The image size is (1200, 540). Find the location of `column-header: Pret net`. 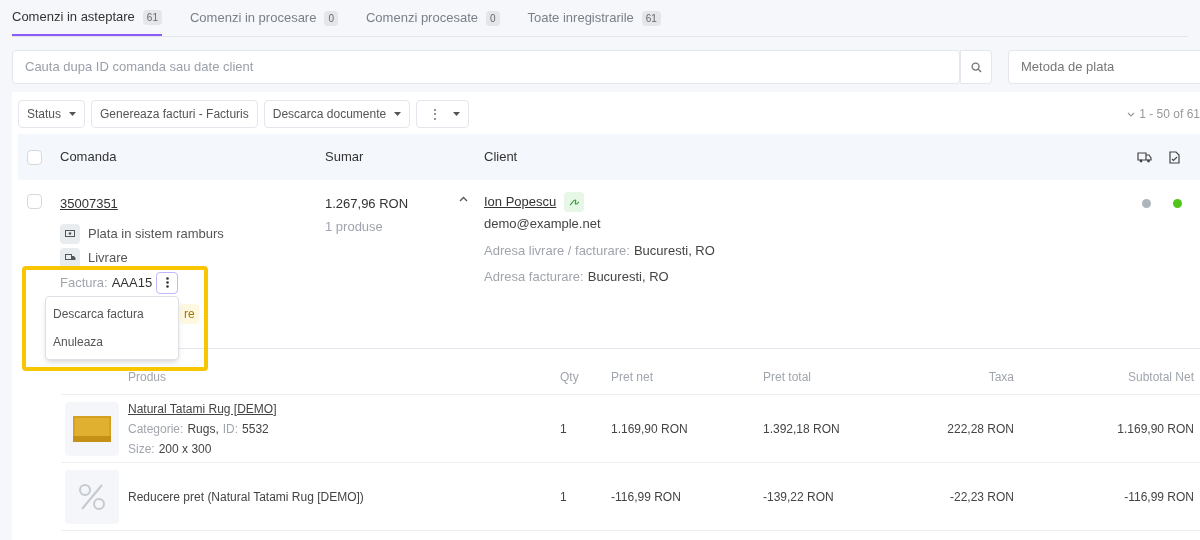

column-header: Pret net is located at coordinates (633, 377).